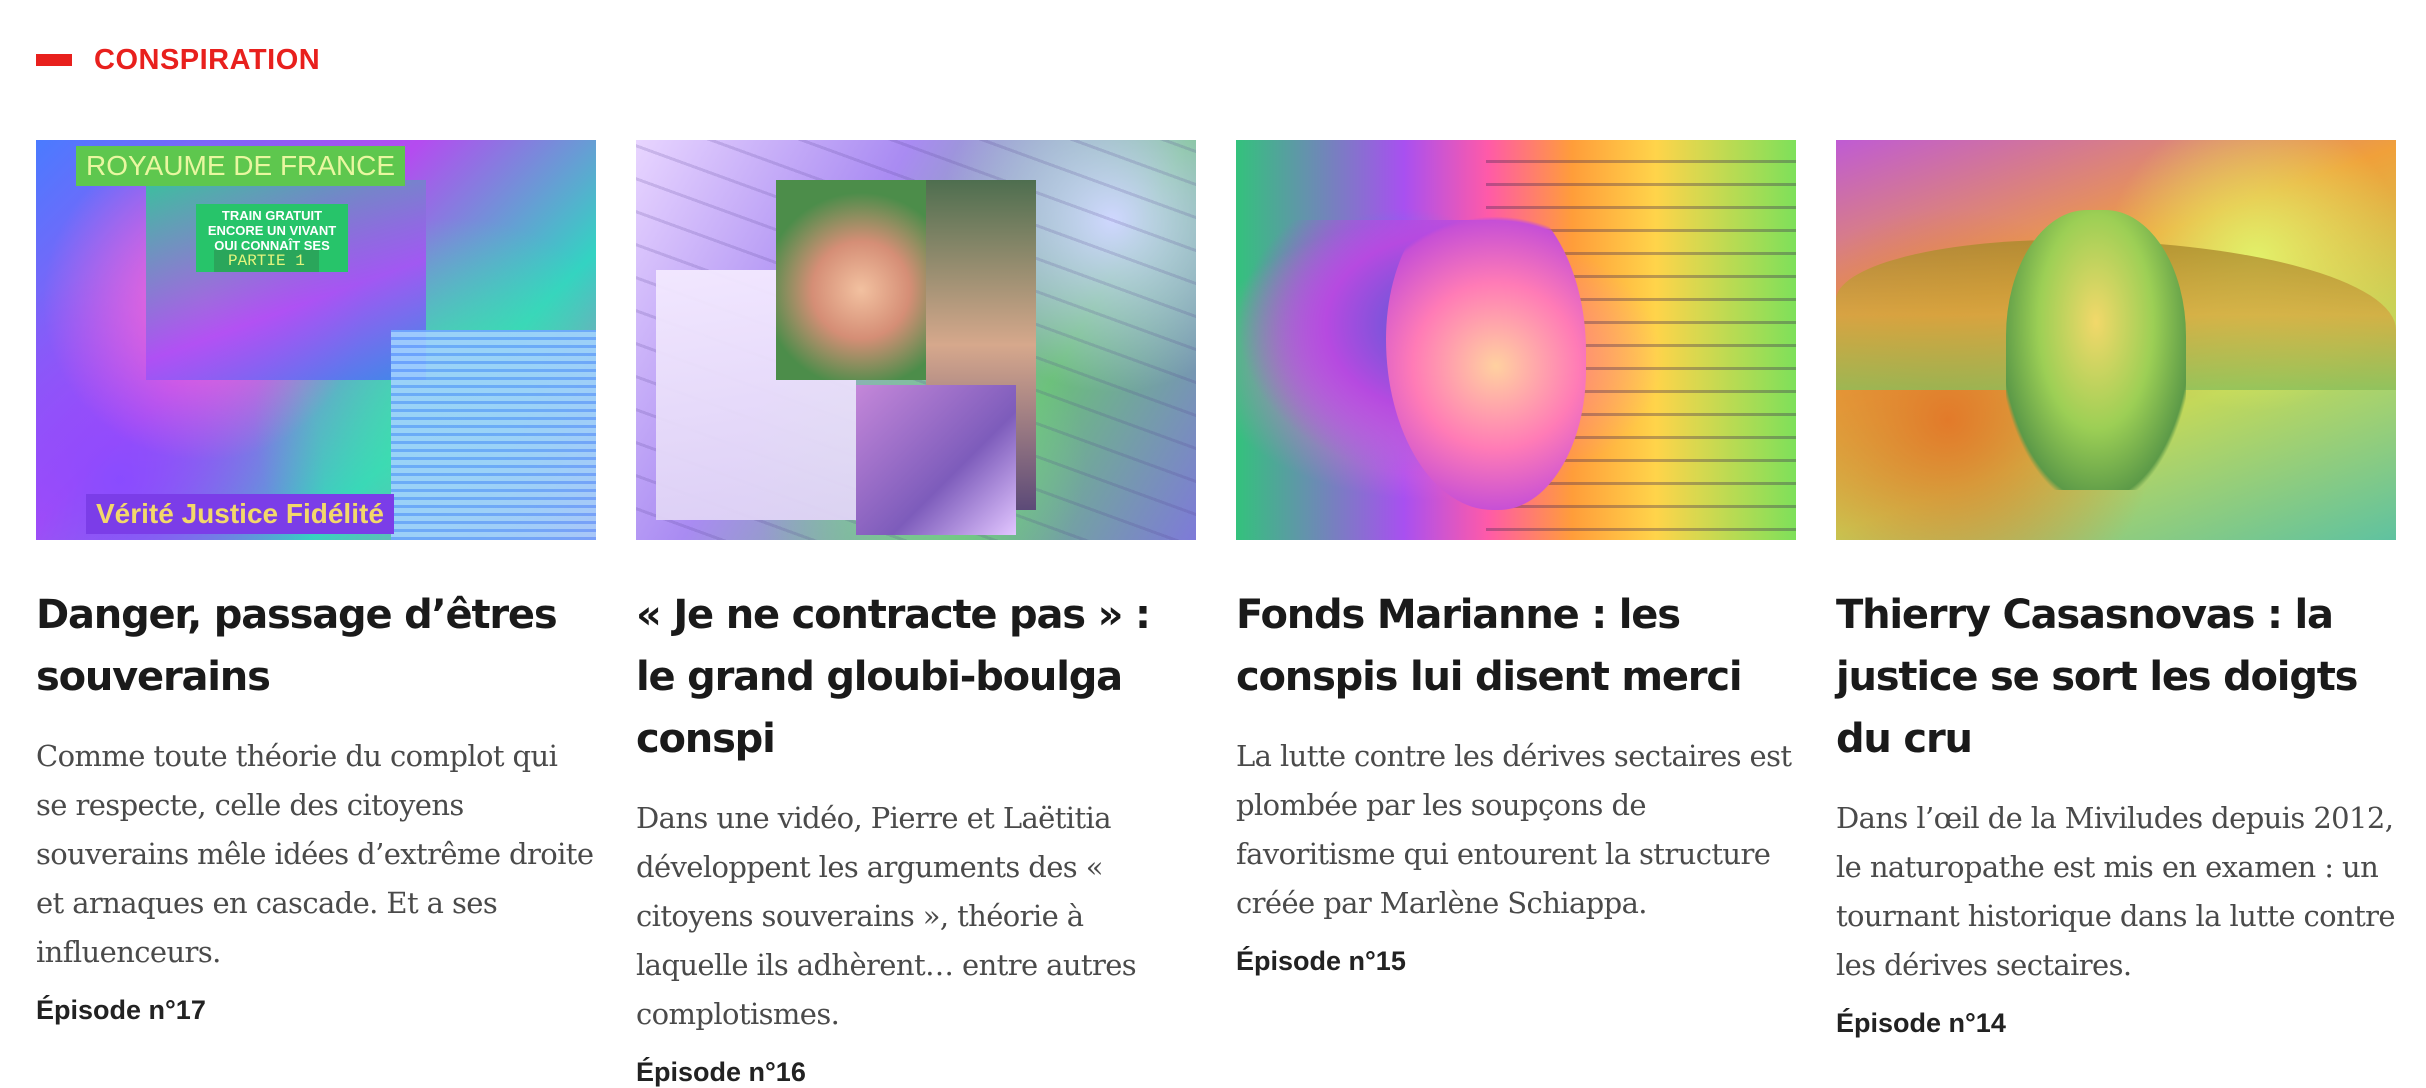 The image size is (2426, 1088). What do you see at coordinates (121, 1010) in the screenshot?
I see `episode-label: Épisode n°17` at bounding box center [121, 1010].